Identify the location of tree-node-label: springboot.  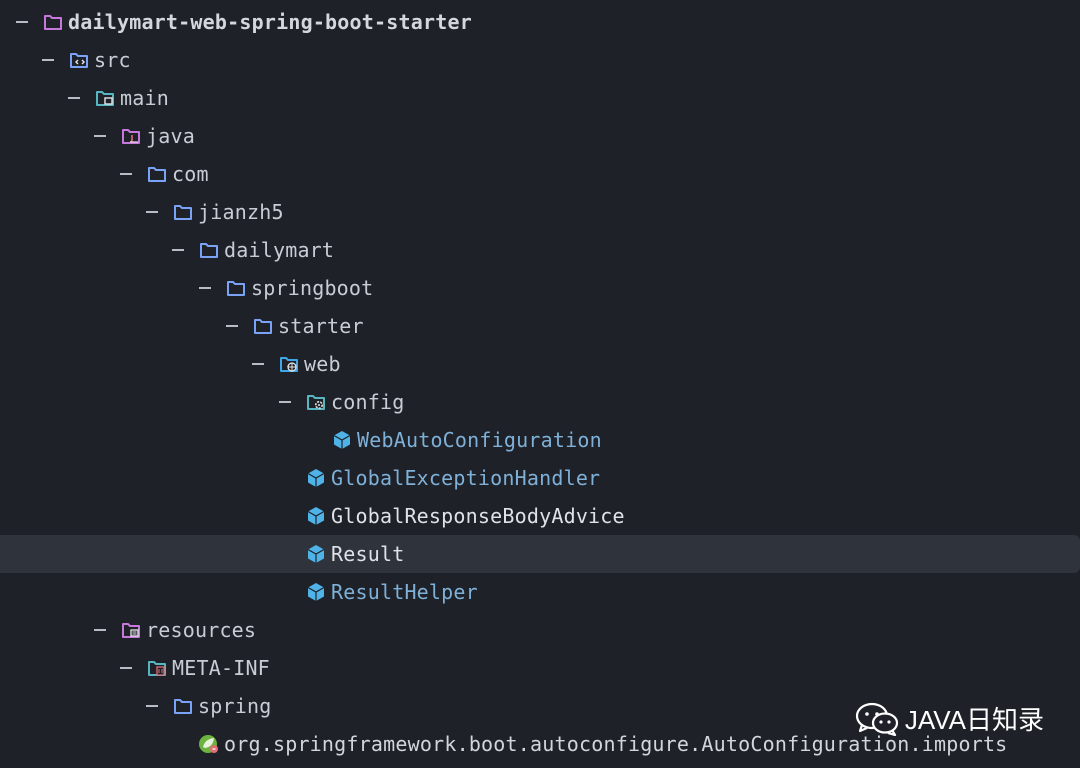
(312, 288).